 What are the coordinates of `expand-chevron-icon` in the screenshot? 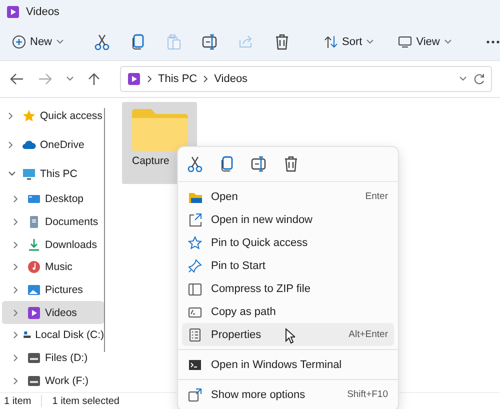 It's located at (12, 173).